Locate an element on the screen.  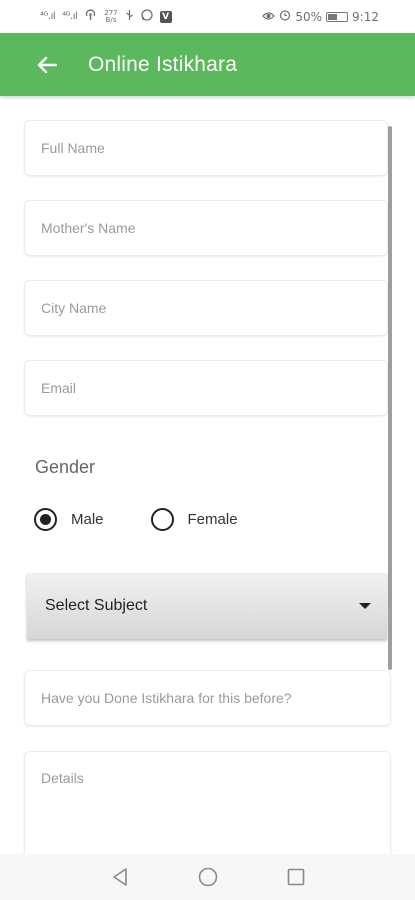
radio-checked-icon is located at coordinates (45, 519).